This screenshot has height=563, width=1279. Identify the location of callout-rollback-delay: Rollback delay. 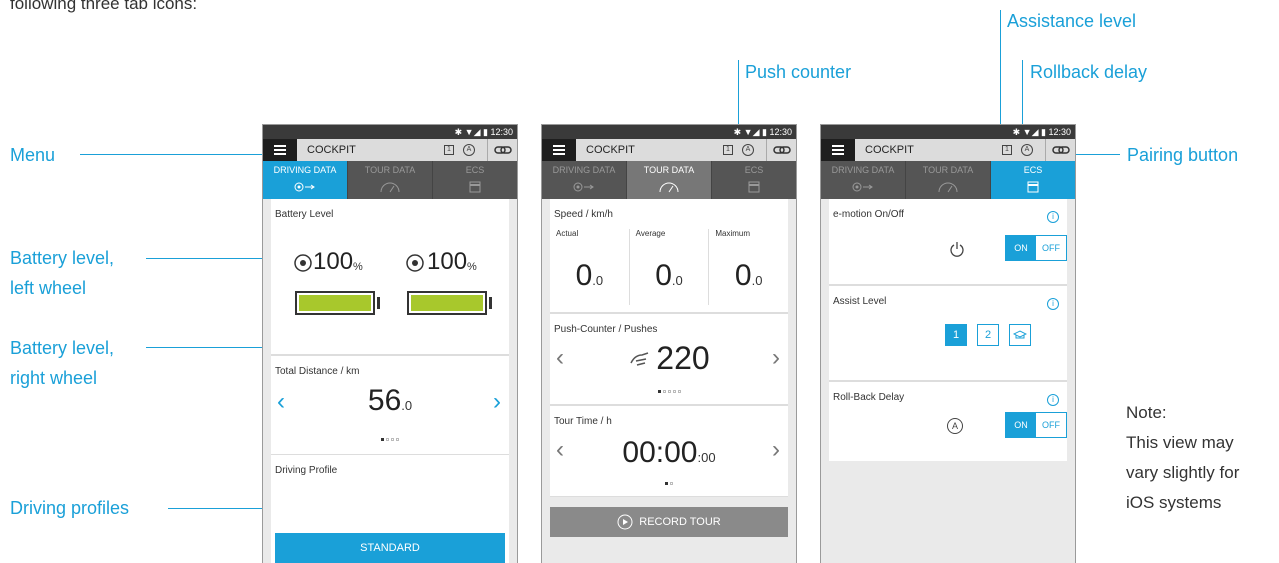
(1089, 72).